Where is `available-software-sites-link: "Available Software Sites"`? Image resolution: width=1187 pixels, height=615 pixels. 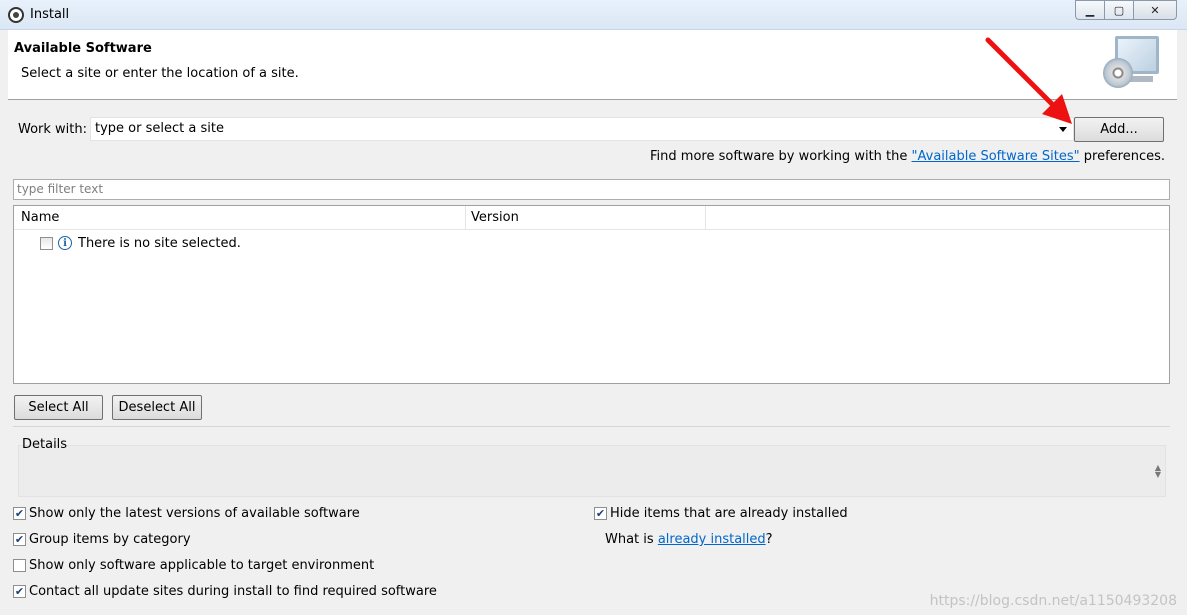
available-software-sites-link: "Available Software Sites" is located at coordinates (996, 156).